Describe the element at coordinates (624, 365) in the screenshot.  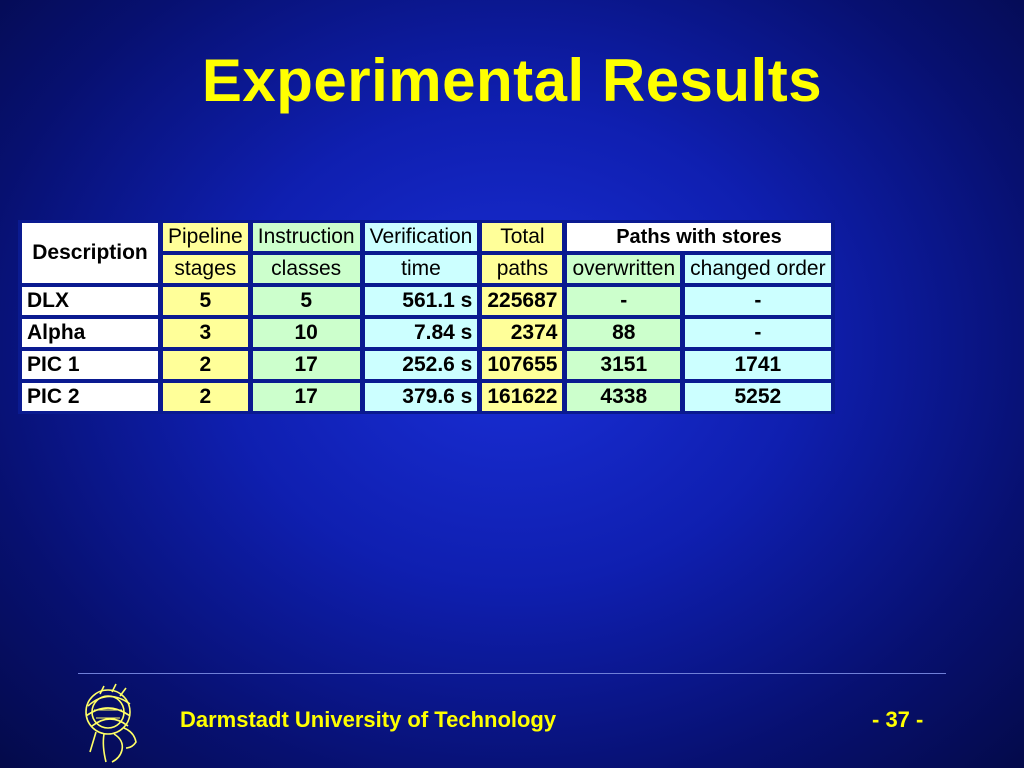
I see `cell-overwritten: 3151` at that location.